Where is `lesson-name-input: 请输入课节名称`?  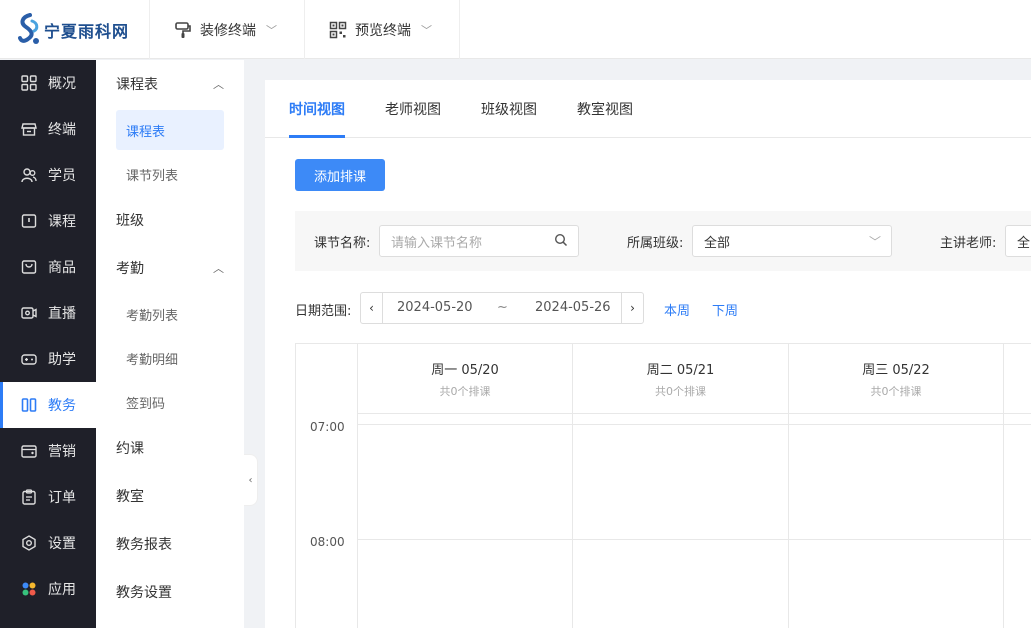 lesson-name-input: 请输入课节名称 is located at coordinates (479, 241).